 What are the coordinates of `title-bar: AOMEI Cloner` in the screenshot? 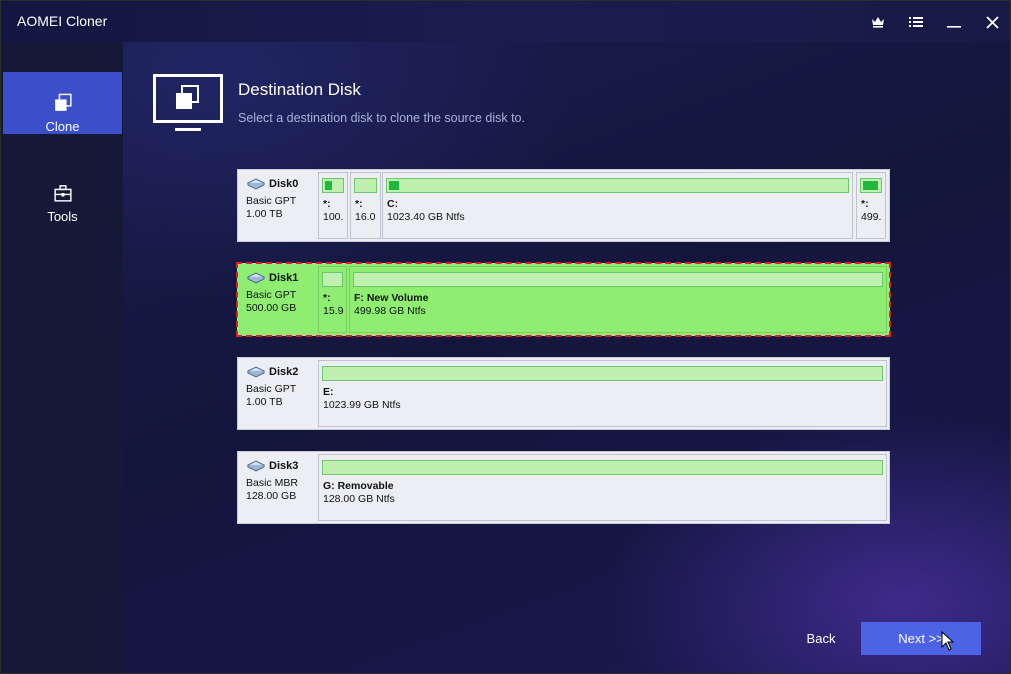 It's located at (505, 21).